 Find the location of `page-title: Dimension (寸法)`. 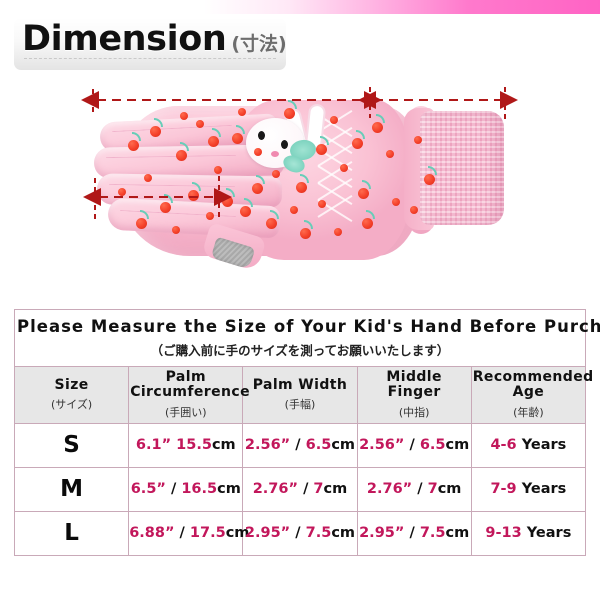

page-title: Dimension (寸法) is located at coordinates (154, 39).